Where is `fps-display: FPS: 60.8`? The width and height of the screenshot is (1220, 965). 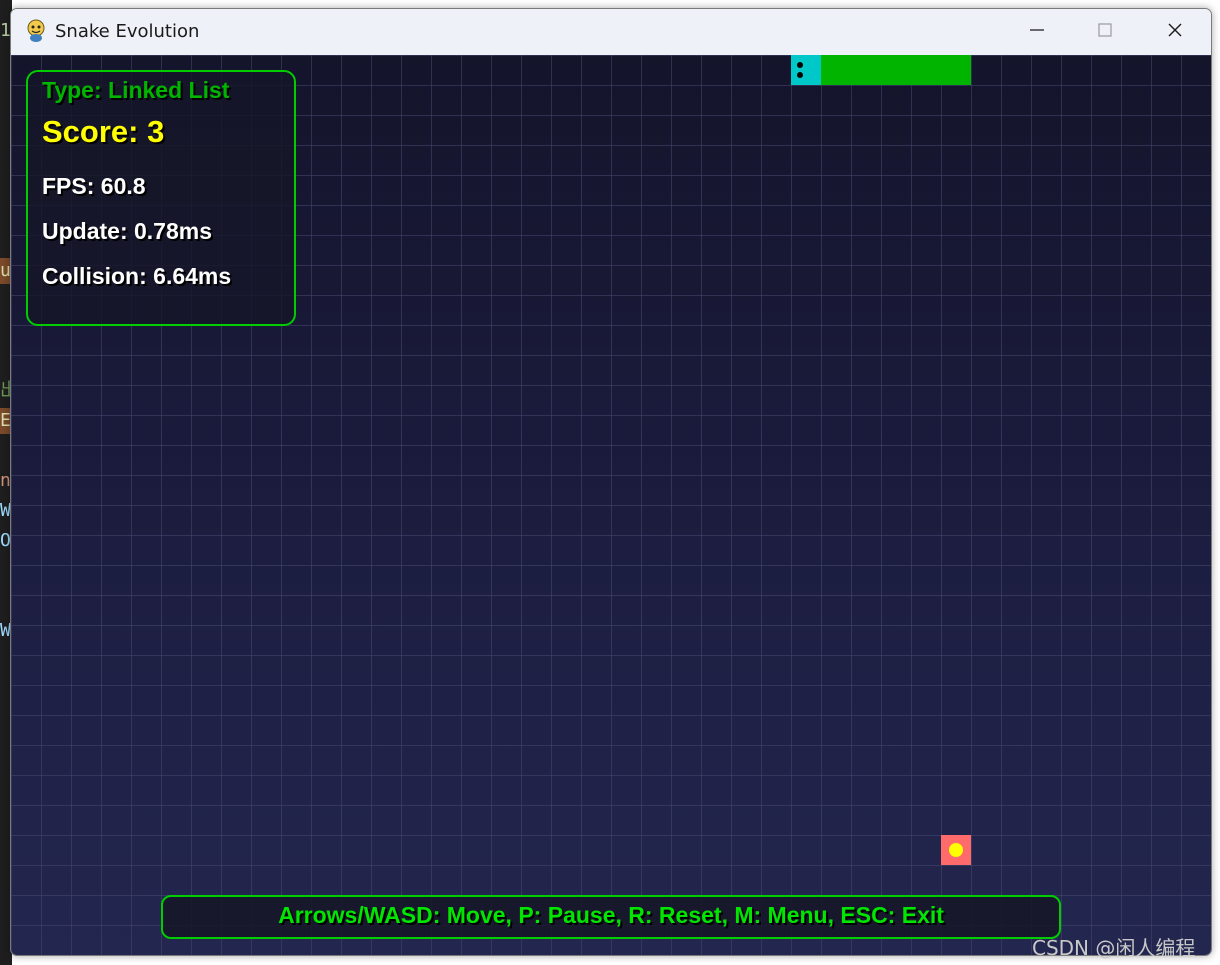
fps-display: FPS: 60.8 is located at coordinates (94, 186).